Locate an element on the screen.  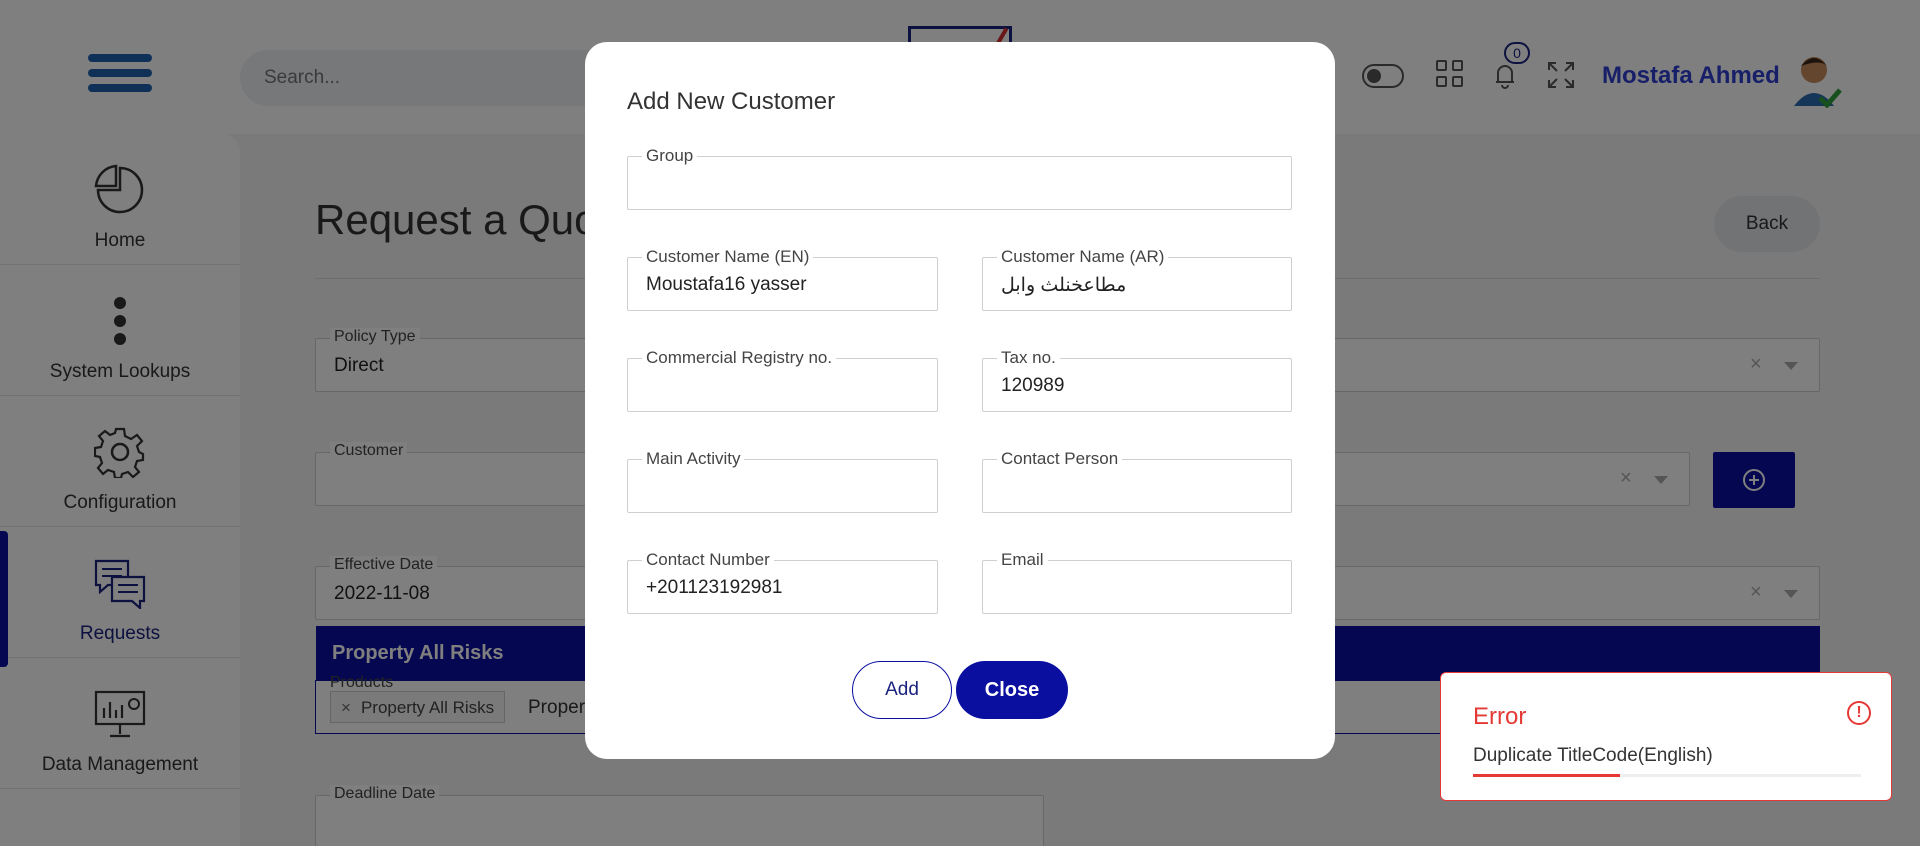
field-label: Main Activity is located at coordinates (693, 459).